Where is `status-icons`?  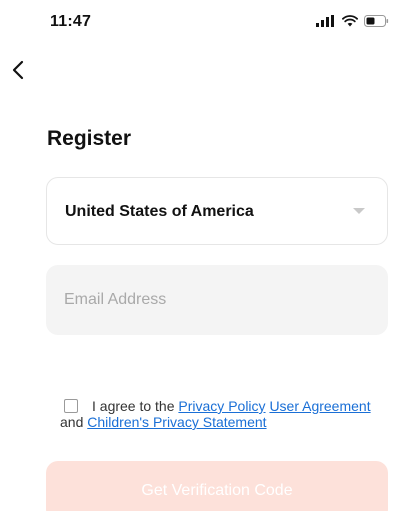 status-icons is located at coordinates (352, 23).